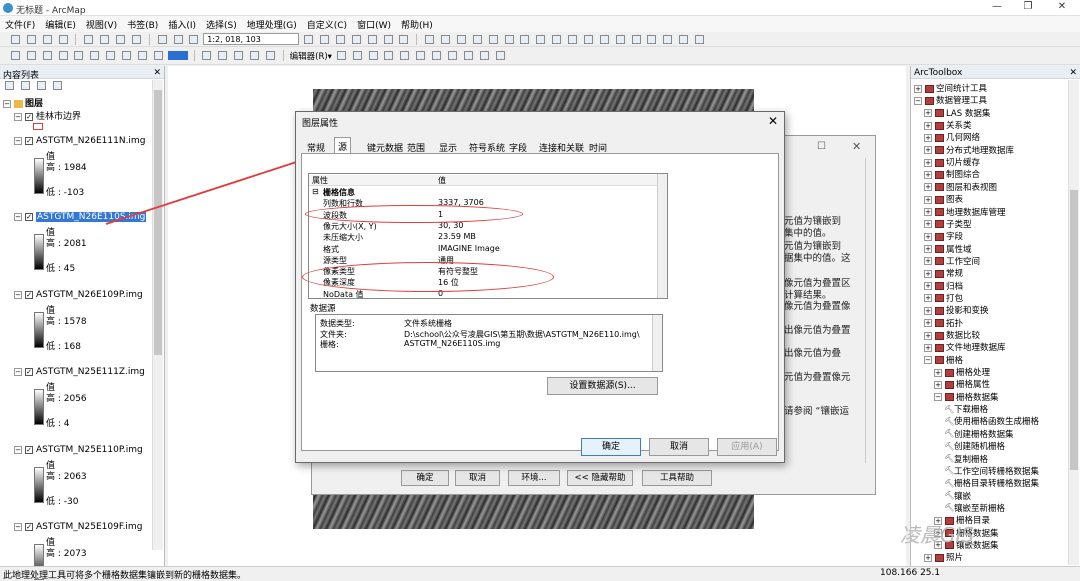 The height and width of the screenshot is (581, 1080). What do you see at coordinates (329, 344) in the screenshot?
I see `datasource-key: 栅格:` at bounding box center [329, 344].